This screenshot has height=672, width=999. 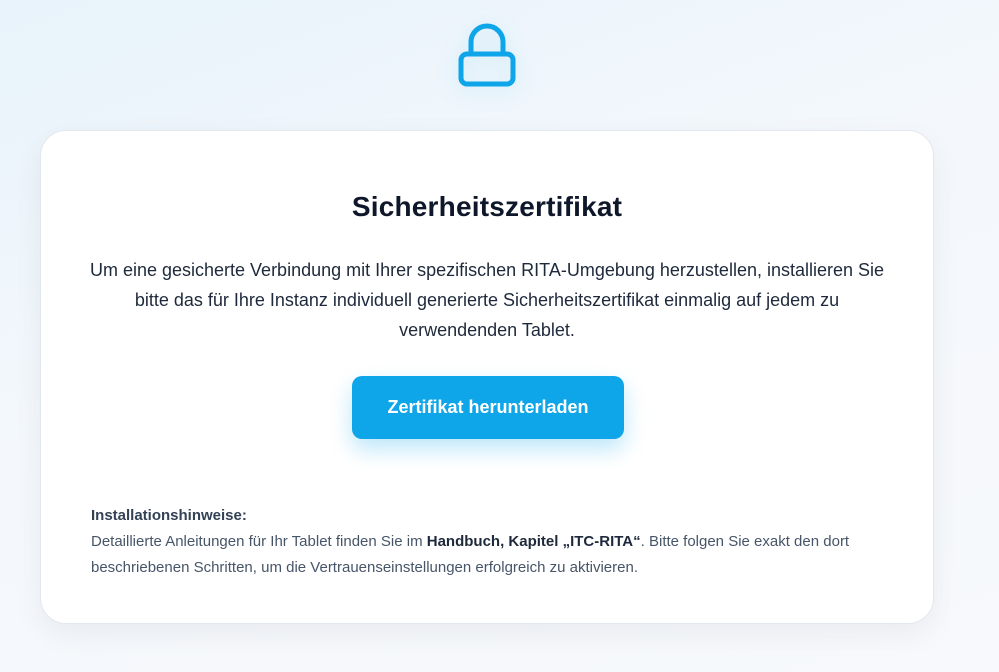 What do you see at coordinates (487, 206) in the screenshot?
I see `page-title: Sicherheitszertifikat` at bounding box center [487, 206].